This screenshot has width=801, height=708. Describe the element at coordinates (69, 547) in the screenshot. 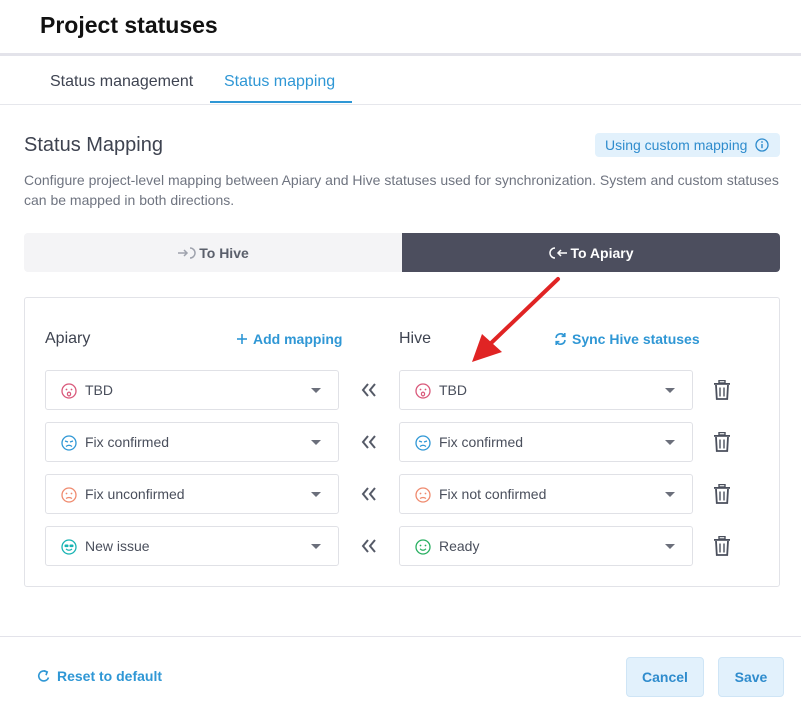

I see `sunglasses-face-icon` at that location.